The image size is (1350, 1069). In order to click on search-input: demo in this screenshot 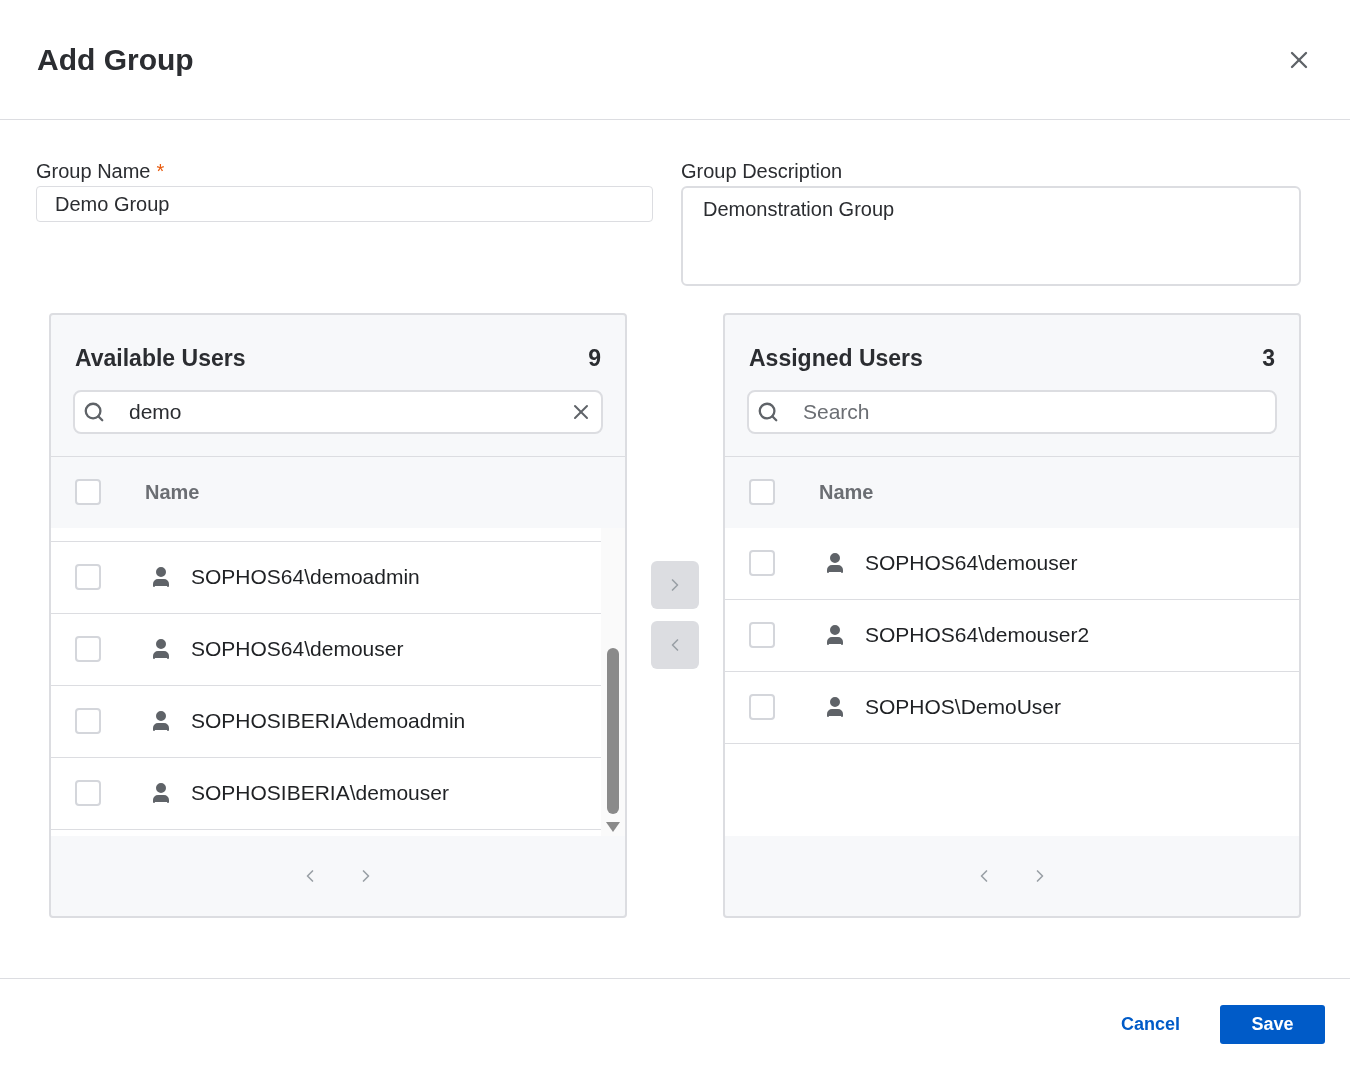, I will do `click(349, 411)`.